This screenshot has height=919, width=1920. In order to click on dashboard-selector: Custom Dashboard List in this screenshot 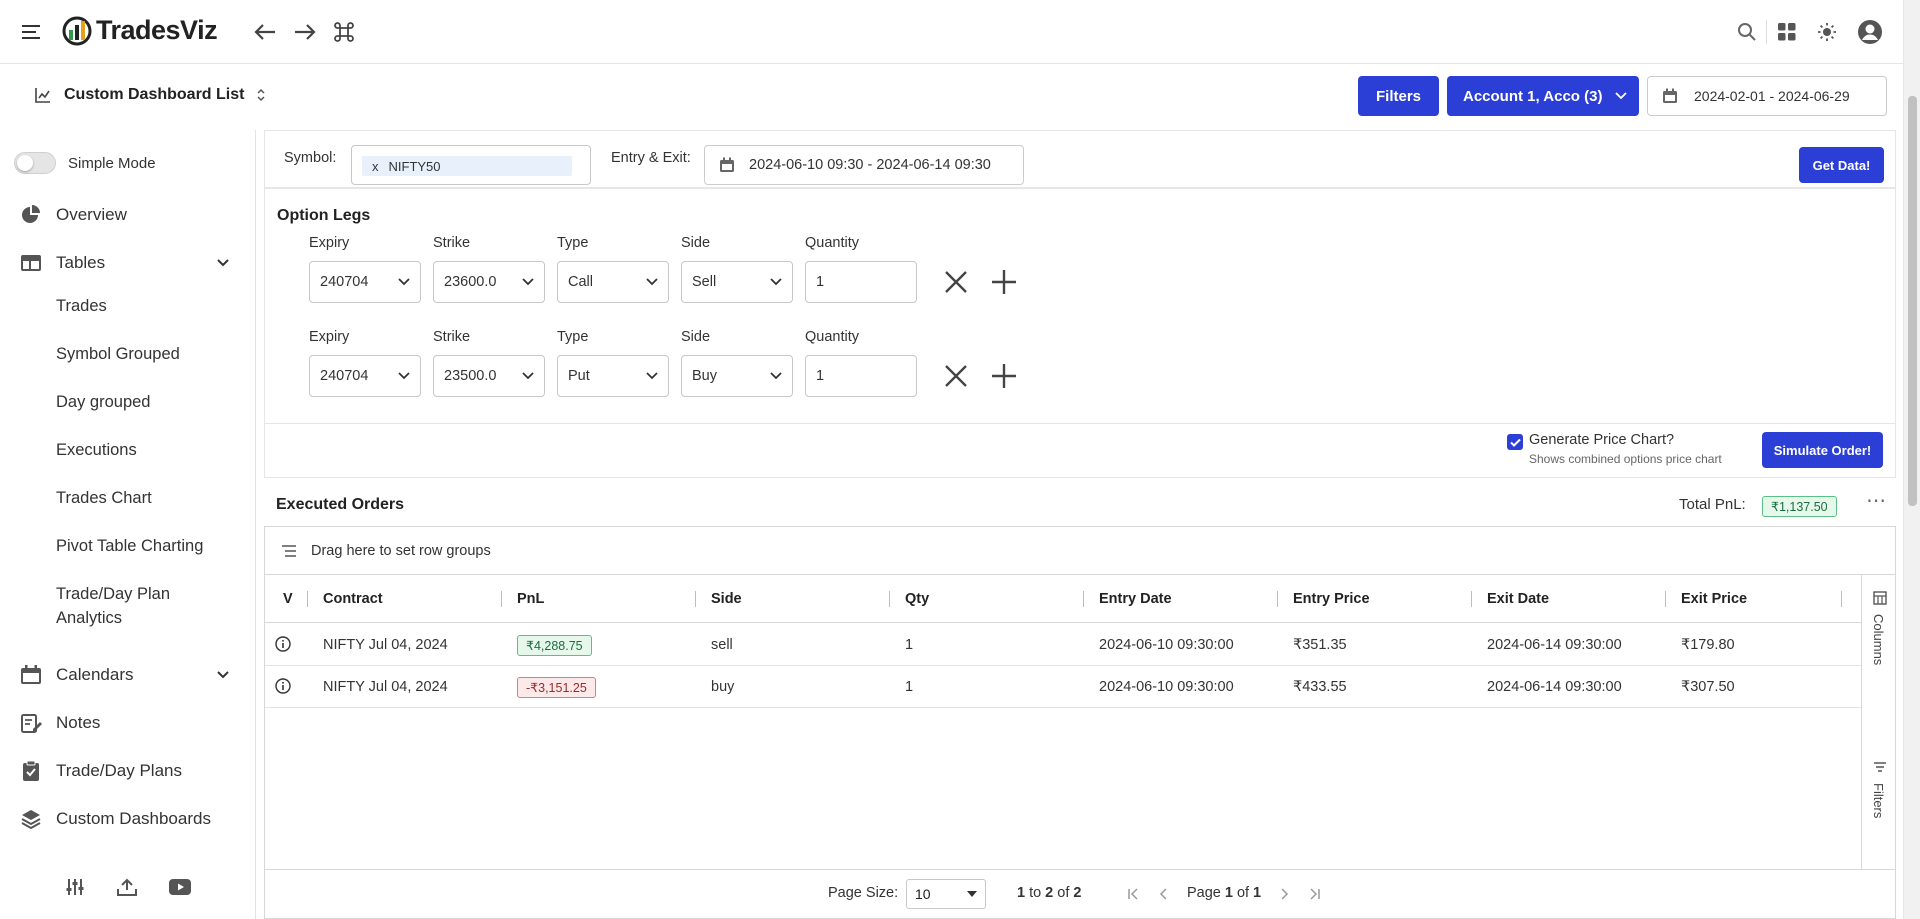, I will do `click(150, 95)`.